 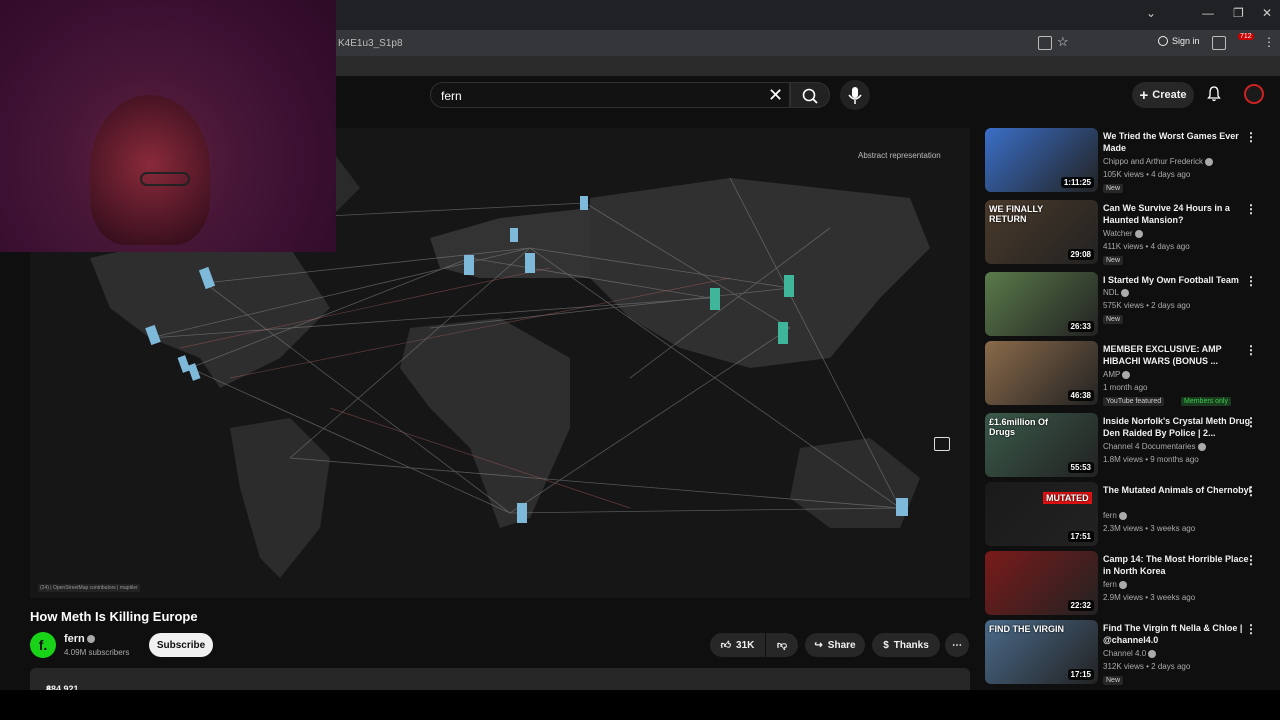 What do you see at coordinates (1169, 95) in the screenshot?
I see `create-label: Create` at bounding box center [1169, 95].